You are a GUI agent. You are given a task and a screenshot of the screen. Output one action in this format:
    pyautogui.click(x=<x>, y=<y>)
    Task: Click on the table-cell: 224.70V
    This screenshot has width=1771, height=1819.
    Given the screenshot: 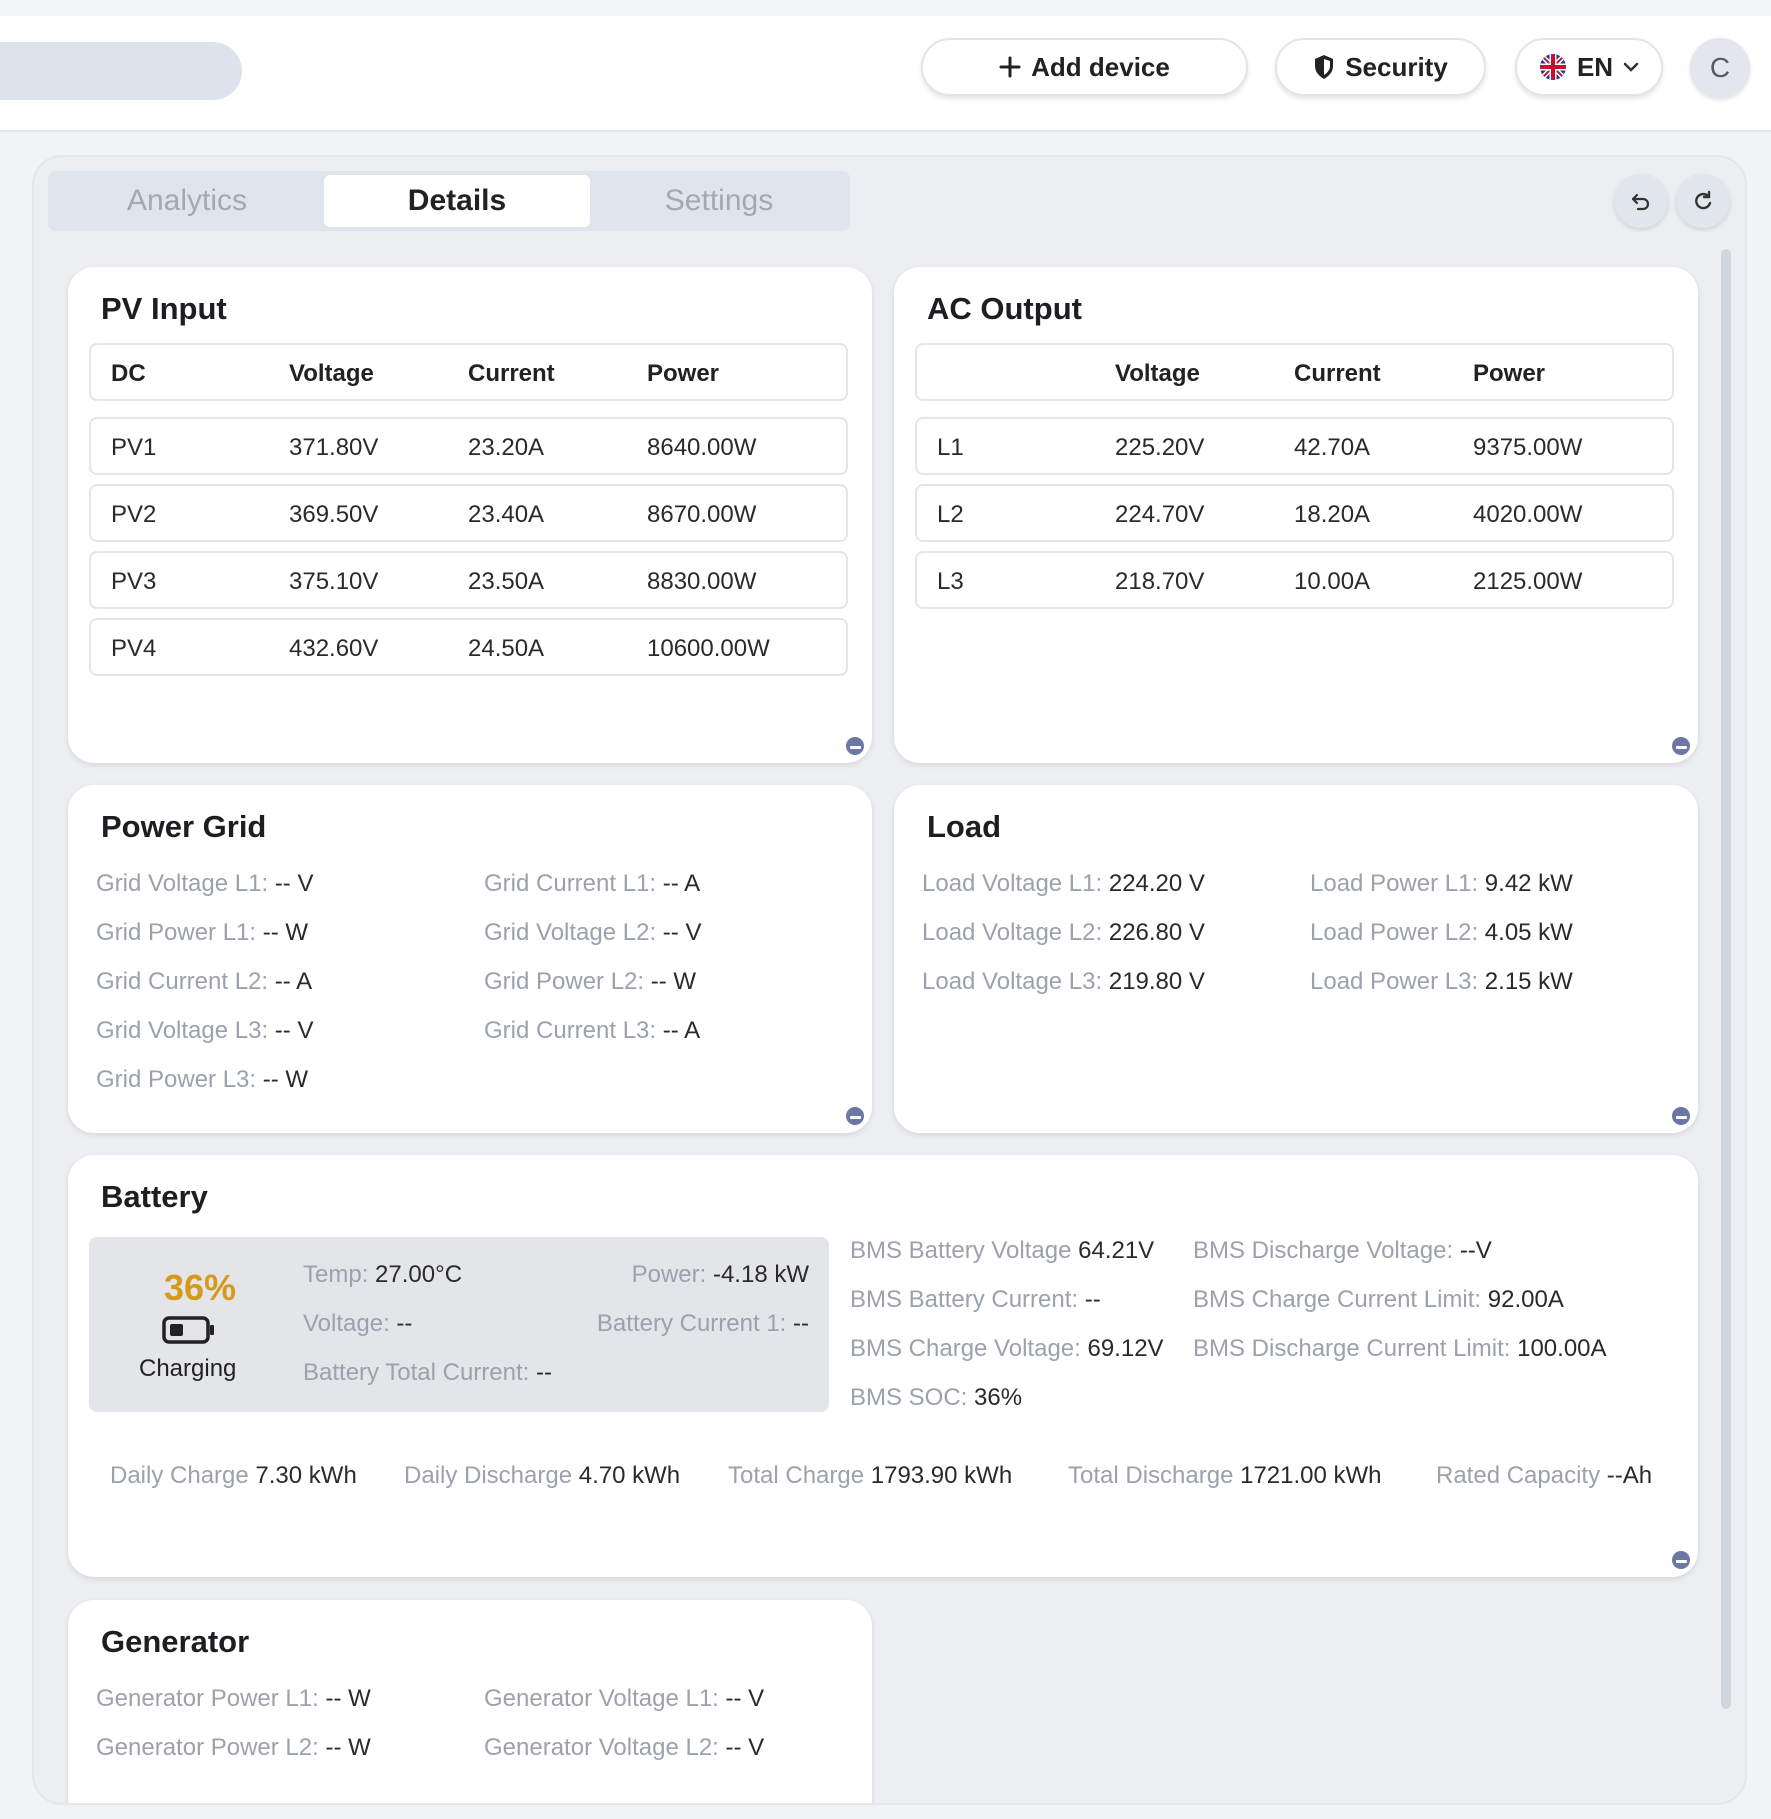 What is the action you would take?
    pyautogui.click(x=1160, y=514)
    